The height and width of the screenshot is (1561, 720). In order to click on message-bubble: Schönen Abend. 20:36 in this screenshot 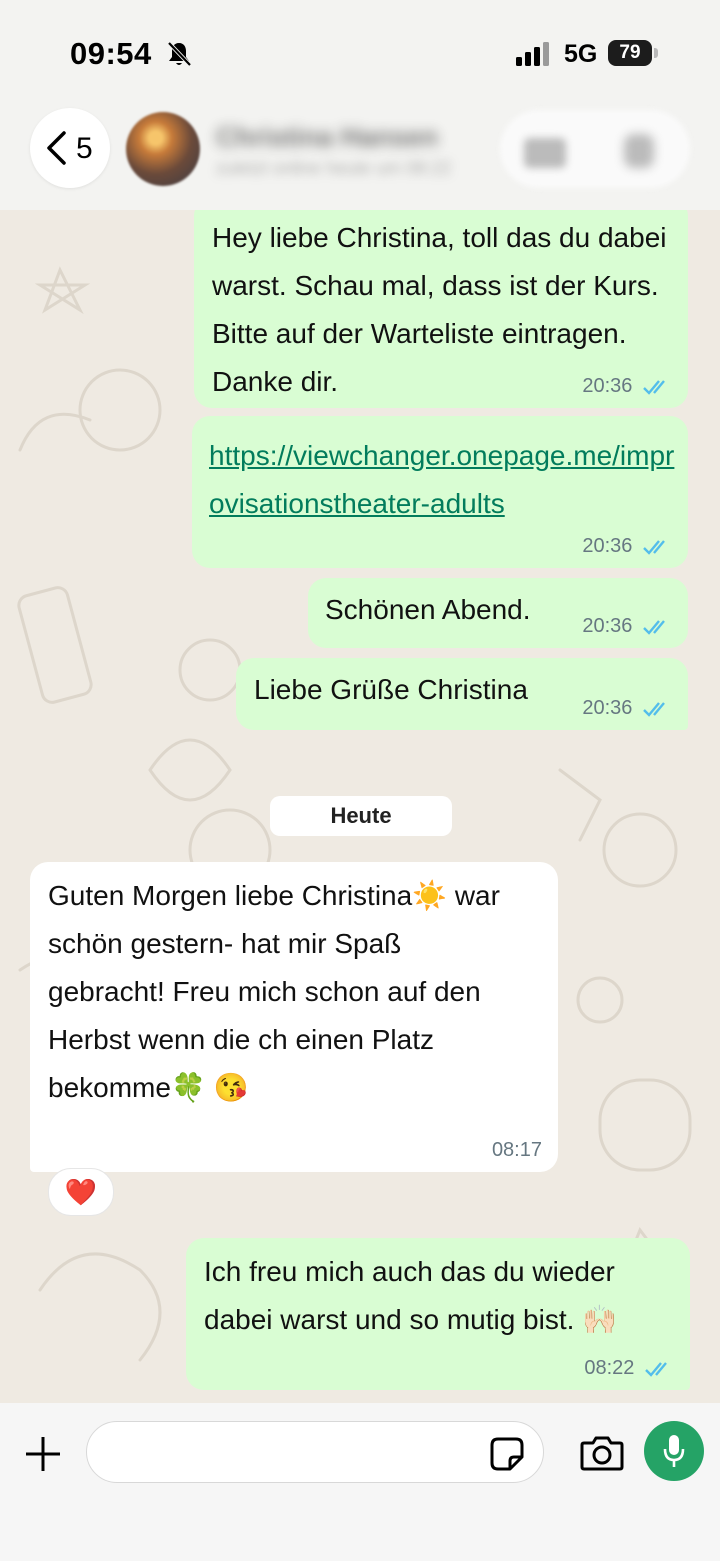, I will do `click(498, 613)`.